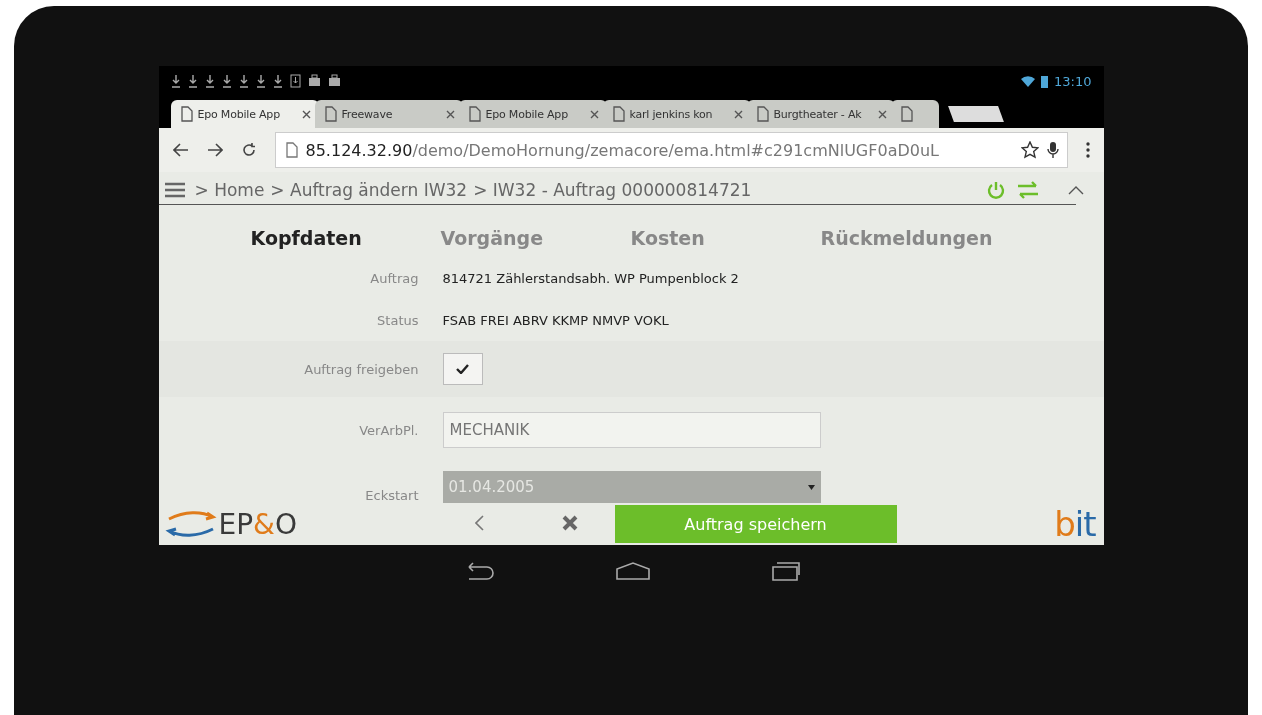  What do you see at coordinates (1073, 81) in the screenshot?
I see `clock-time: 13:10` at bounding box center [1073, 81].